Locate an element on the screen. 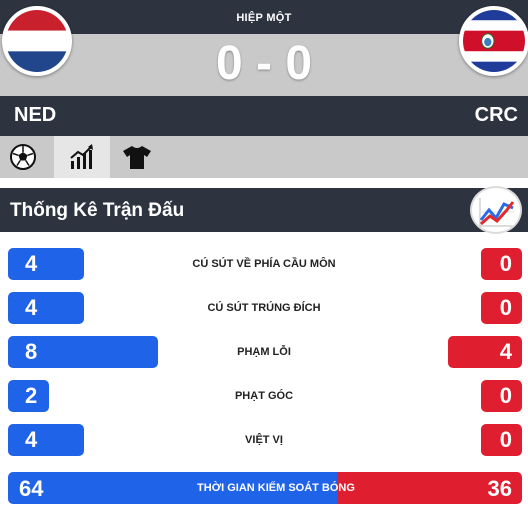  jersey-icon is located at coordinates (137, 157).